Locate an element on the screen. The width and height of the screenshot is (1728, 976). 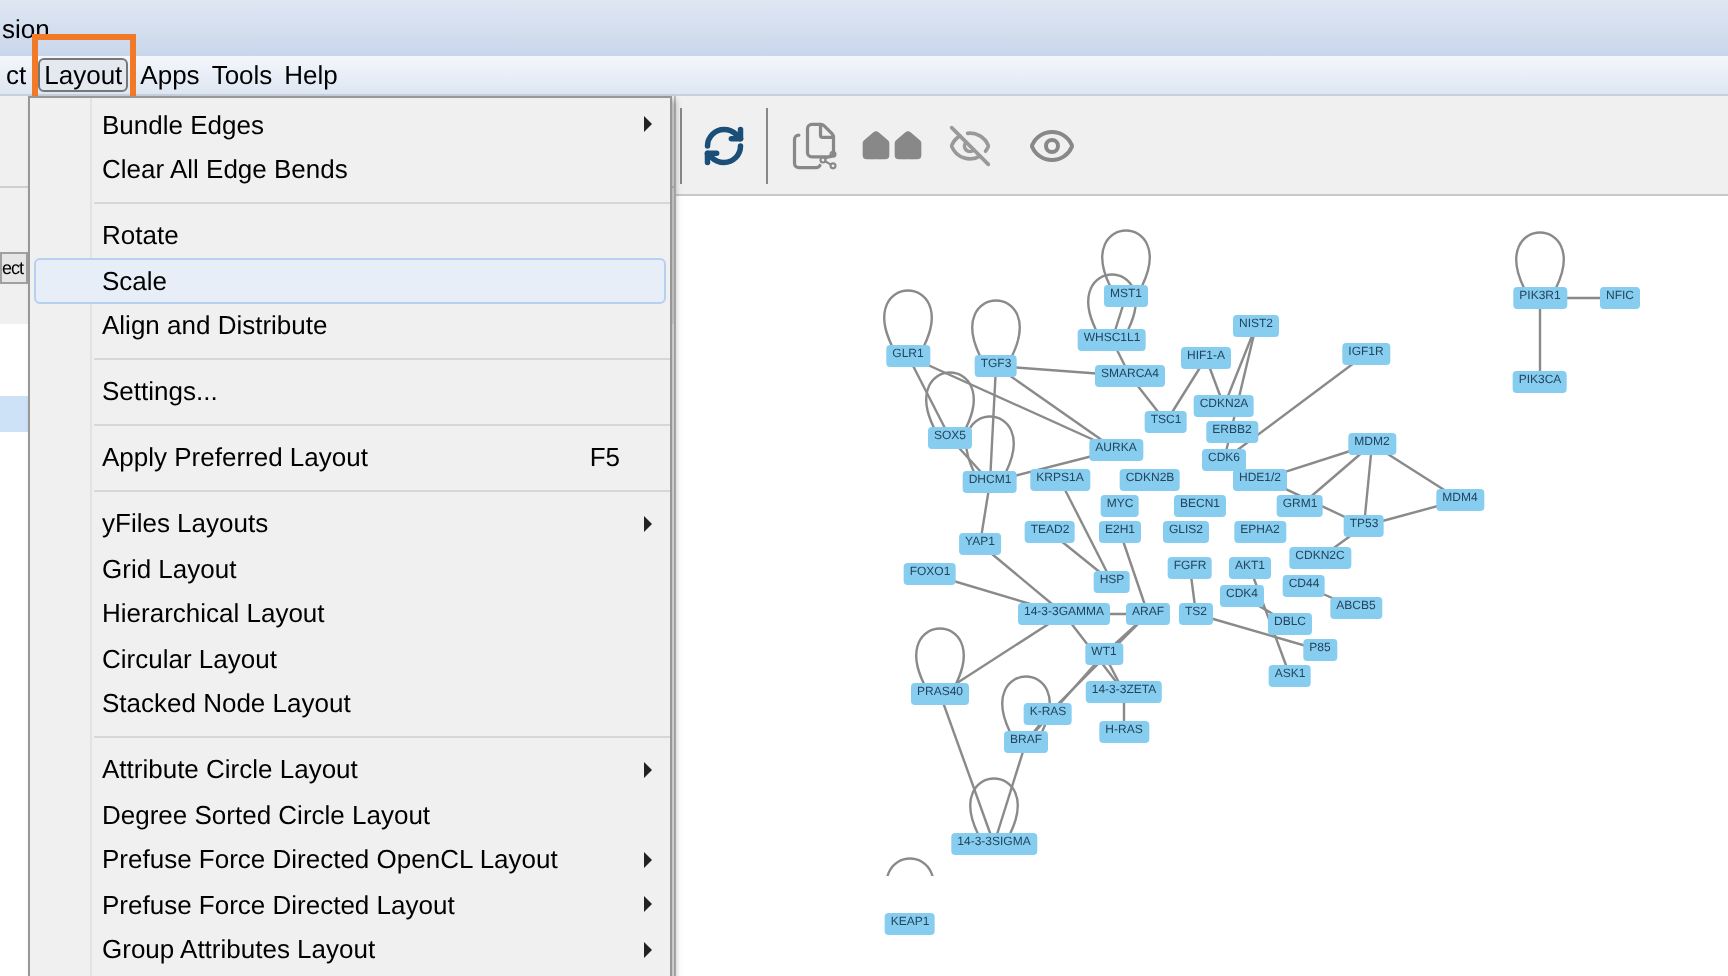
menu-entry: Scale is located at coordinates (350, 280).